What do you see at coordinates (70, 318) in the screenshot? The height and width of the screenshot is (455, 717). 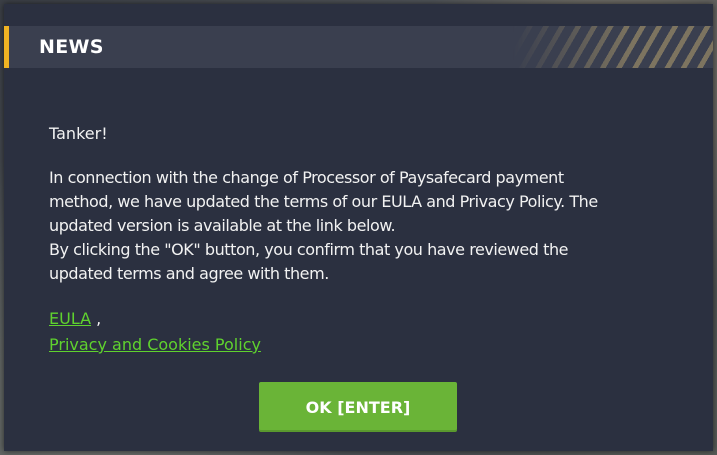 I see `eula-link: EULA` at bounding box center [70, 318].